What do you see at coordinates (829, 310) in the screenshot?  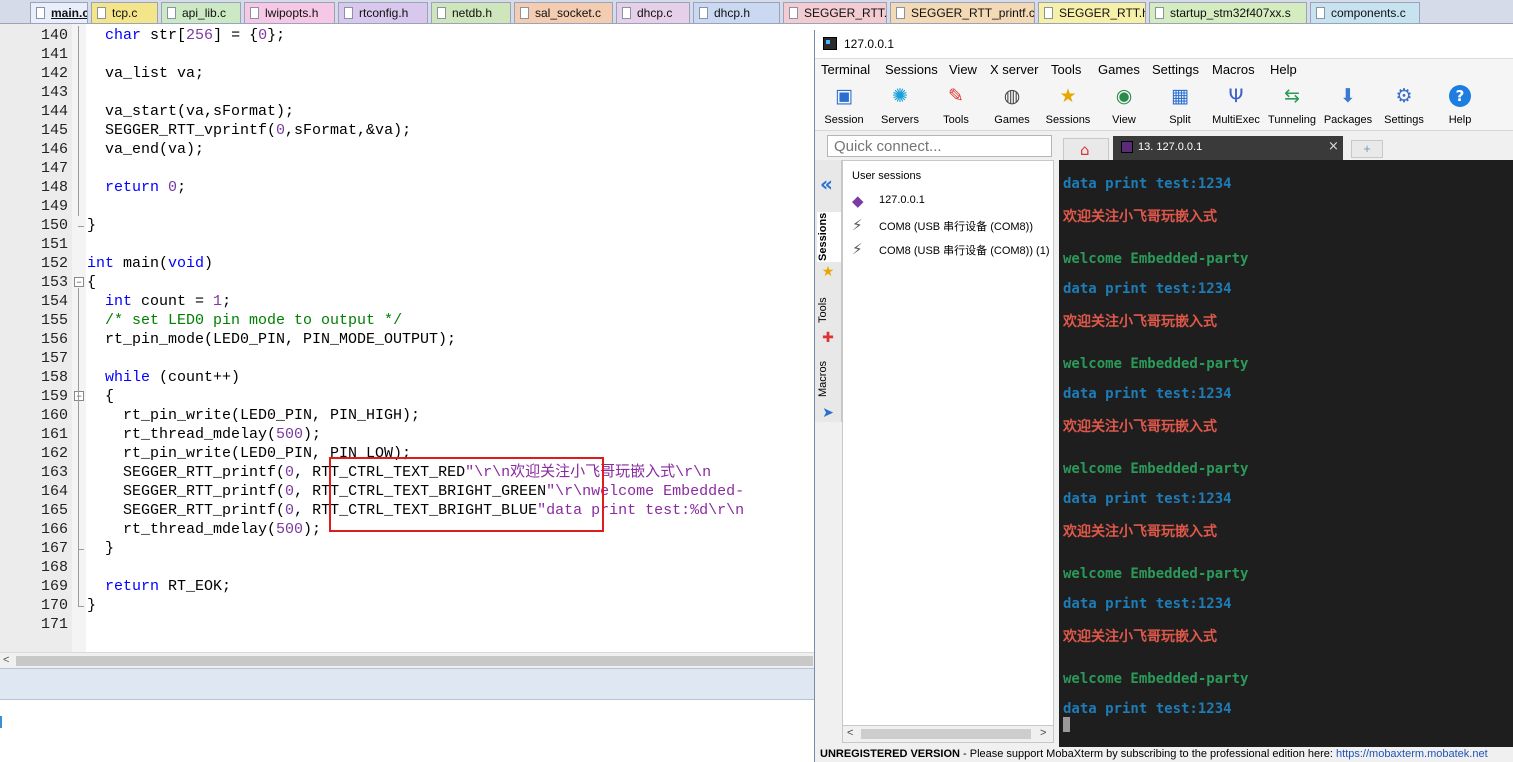 I see `side-tab-tools: Tools` at bounding box center [829, 310].